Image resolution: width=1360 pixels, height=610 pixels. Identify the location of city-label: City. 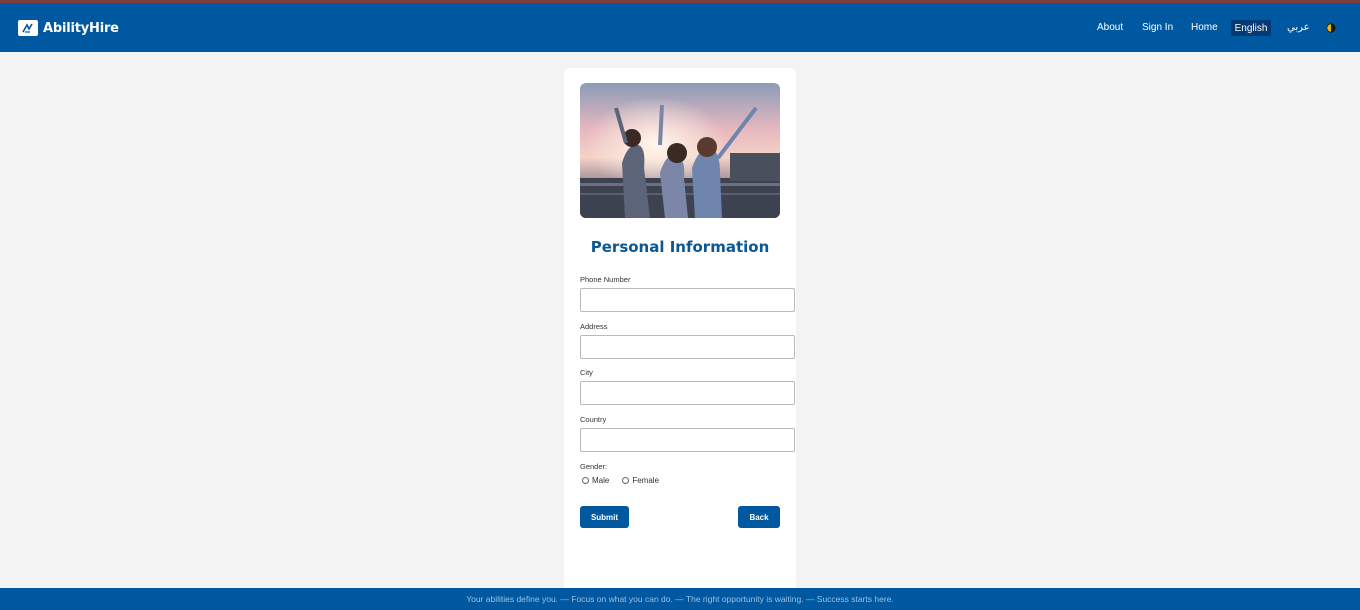
(586, 372).